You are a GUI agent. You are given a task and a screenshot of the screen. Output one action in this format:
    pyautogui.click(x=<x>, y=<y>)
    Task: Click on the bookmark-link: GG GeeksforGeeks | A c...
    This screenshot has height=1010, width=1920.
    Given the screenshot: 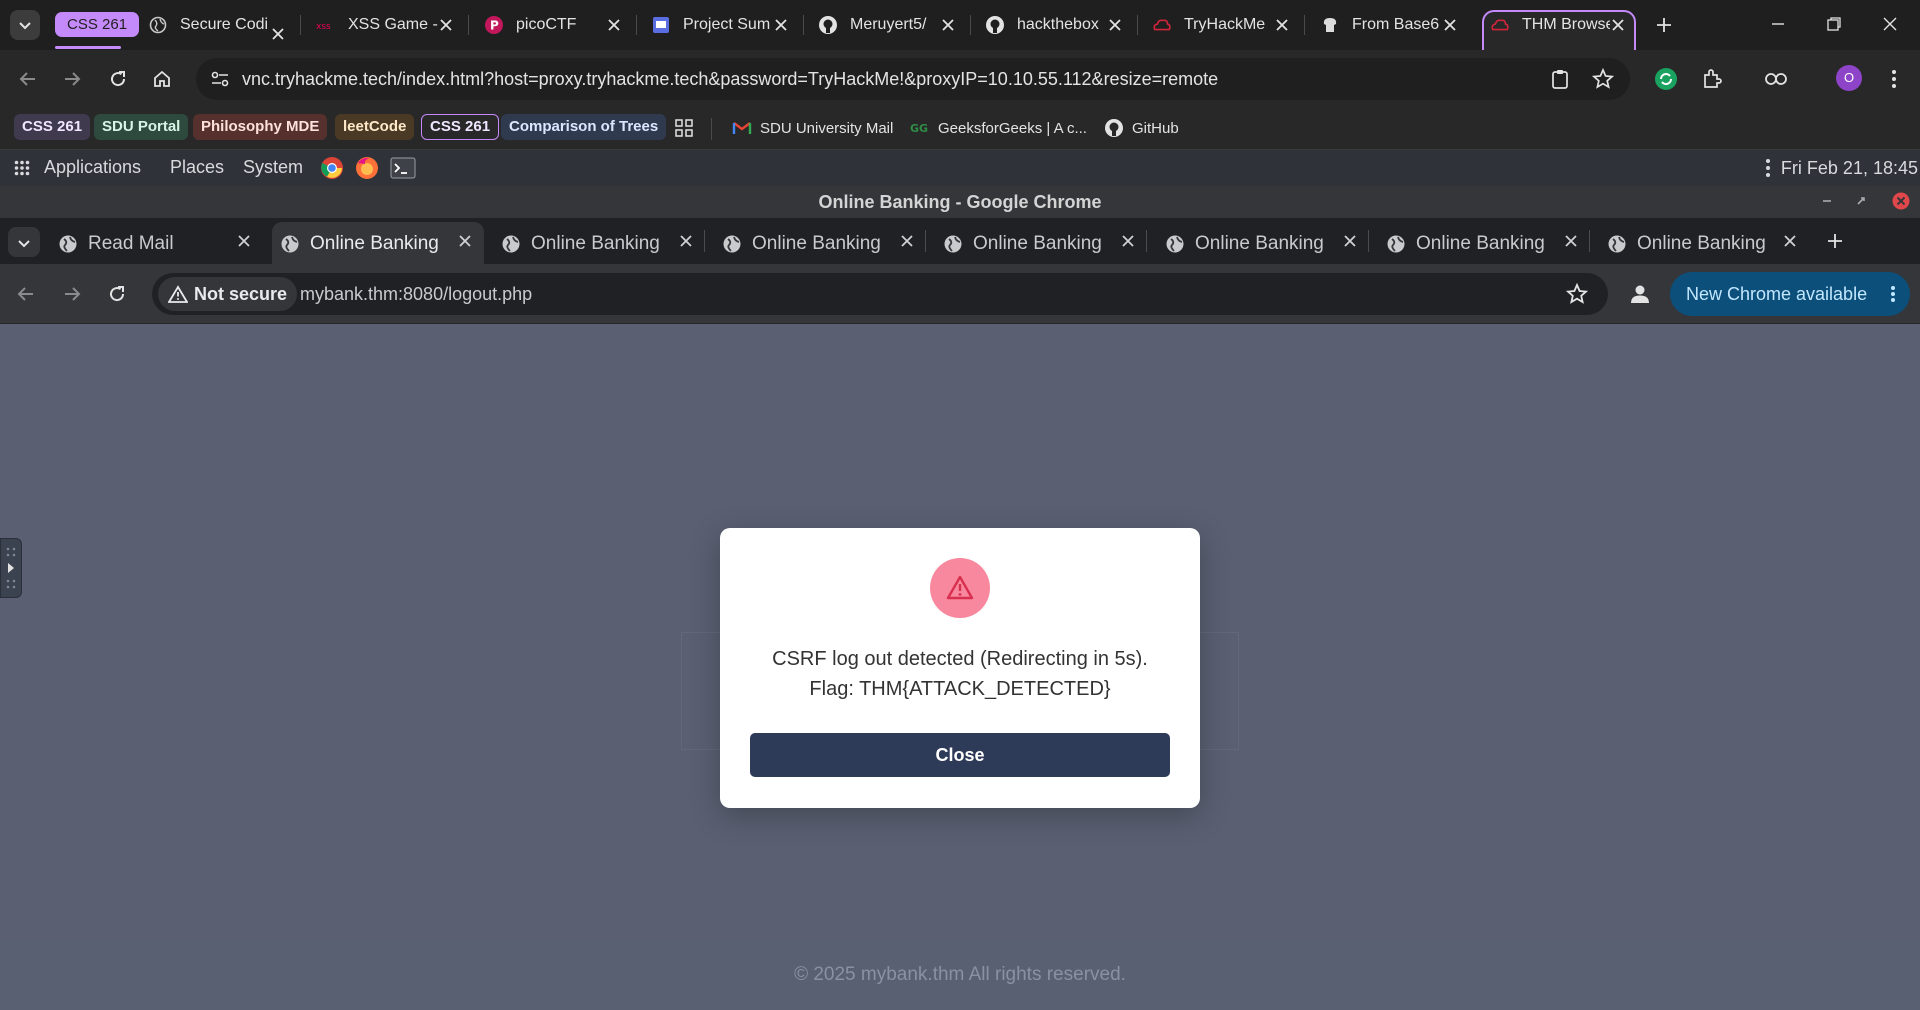 What is the action you would take?
    pyautogui.click(x=998, y=128)
    